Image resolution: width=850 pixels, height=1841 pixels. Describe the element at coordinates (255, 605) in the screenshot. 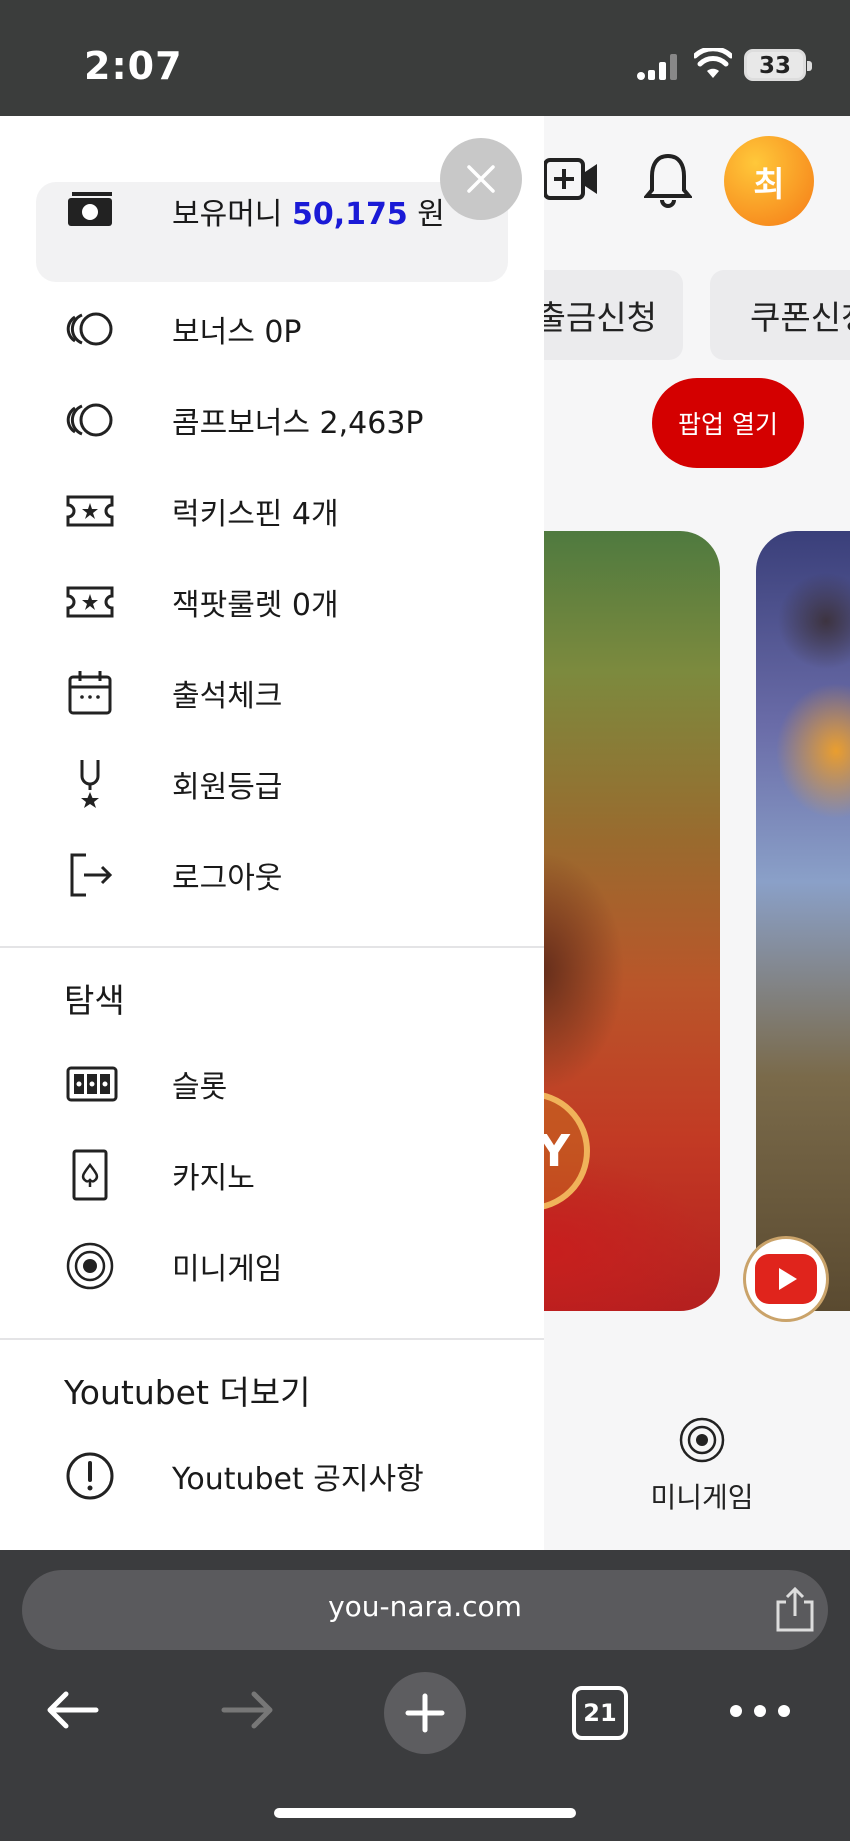

I see `menu-item-label: 잭팟룰렛 0개` at that location.